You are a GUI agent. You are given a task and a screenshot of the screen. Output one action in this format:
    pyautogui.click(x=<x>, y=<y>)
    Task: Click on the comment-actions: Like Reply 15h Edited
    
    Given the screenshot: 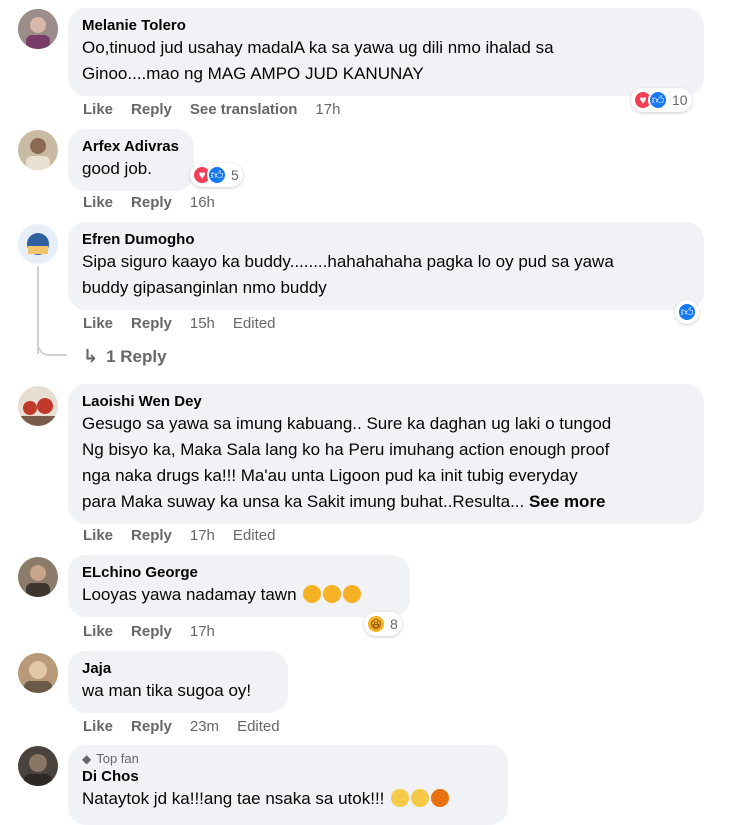 What is the action you would take?
    pyautogui.click(x=188, y=323)
    